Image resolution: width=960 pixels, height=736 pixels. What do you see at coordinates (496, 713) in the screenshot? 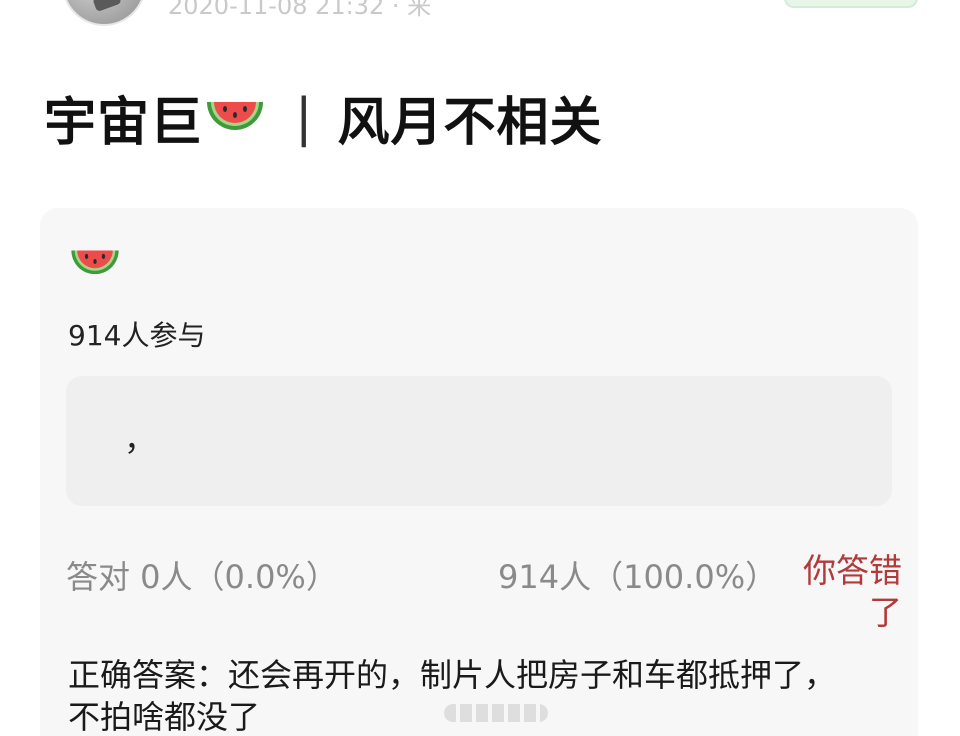
I see `watermark` at bounding box center [496, 713].